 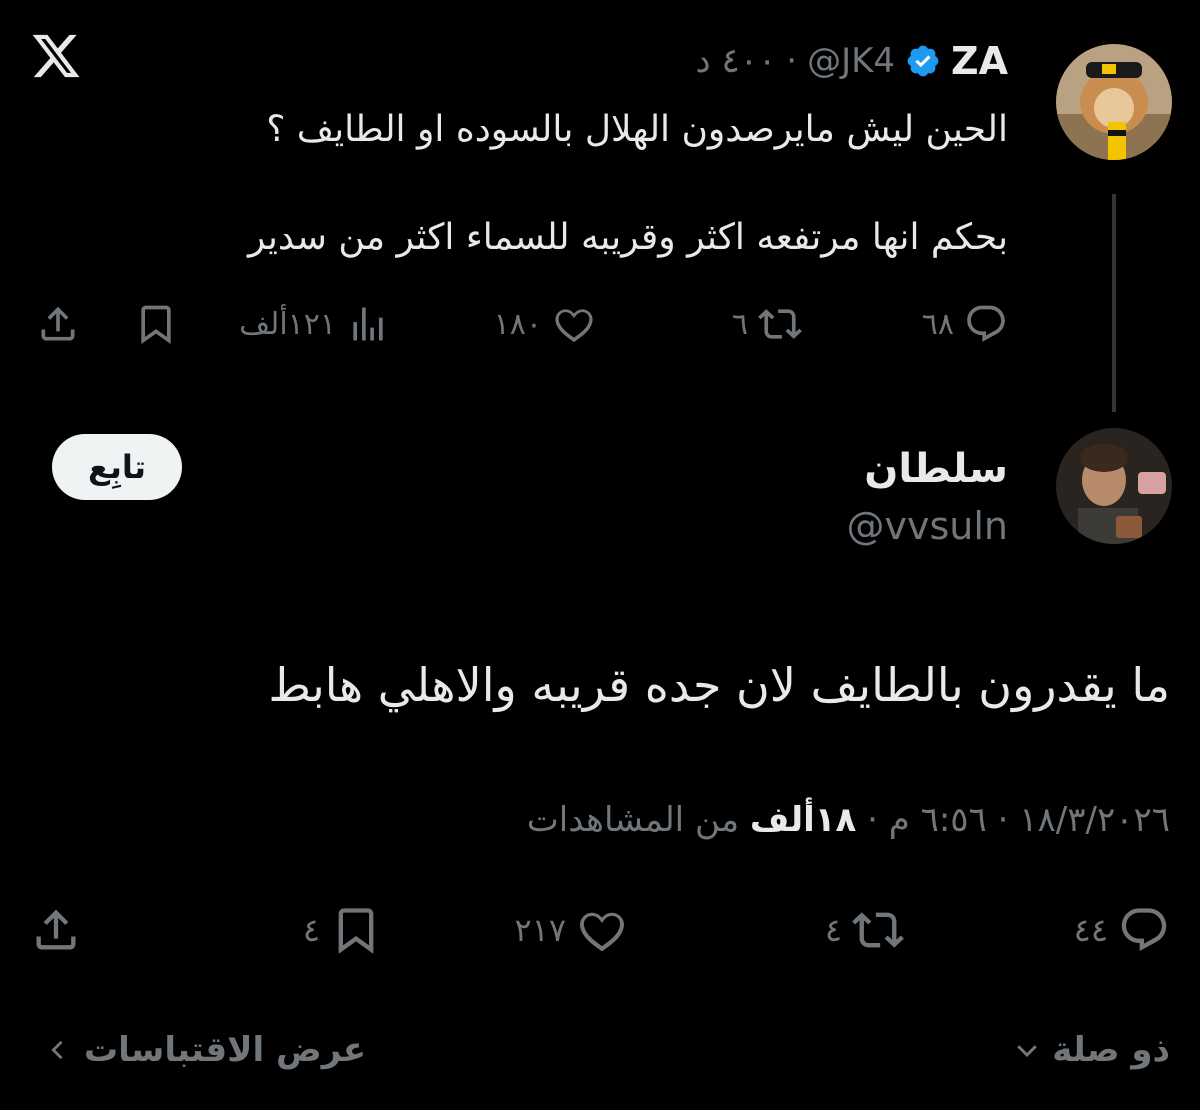 I want to click on reply-reply-count: ٤٤, so click(x=1090, y=930).